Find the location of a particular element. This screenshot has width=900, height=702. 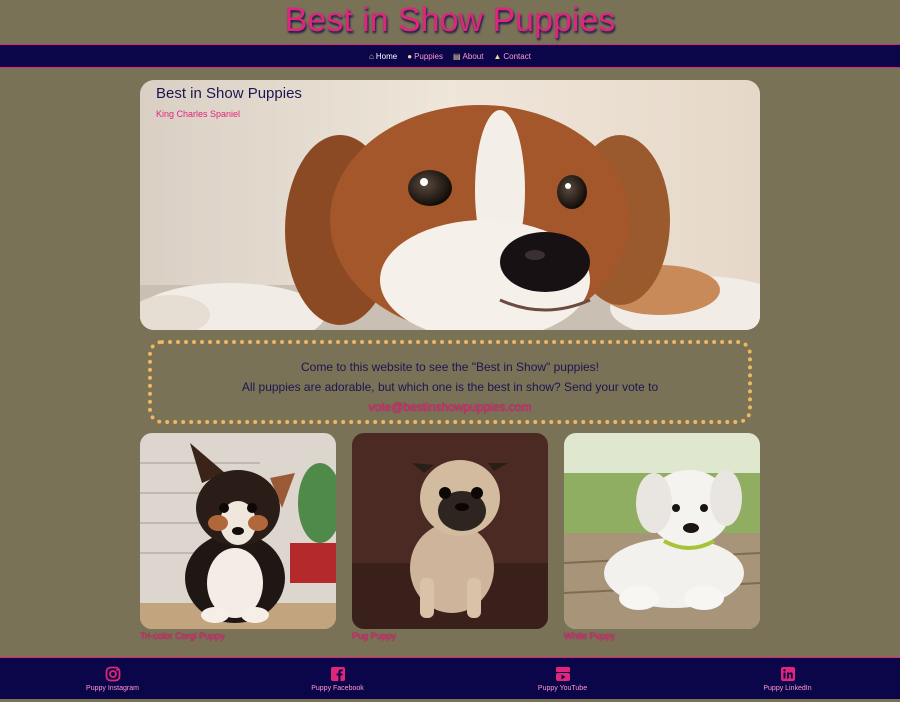

main-navbar: ⌂ Home ● Puppies ▤ About ▲ Contact is located at coordinates (450, 56).